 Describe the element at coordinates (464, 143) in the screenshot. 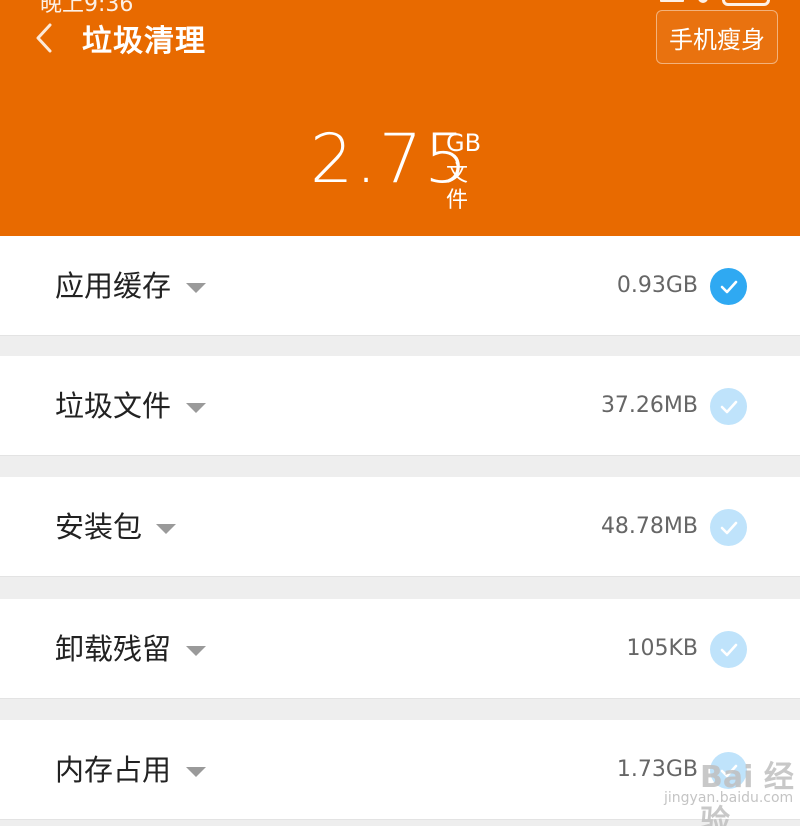

I see `total-size-unit: GB` at that location.